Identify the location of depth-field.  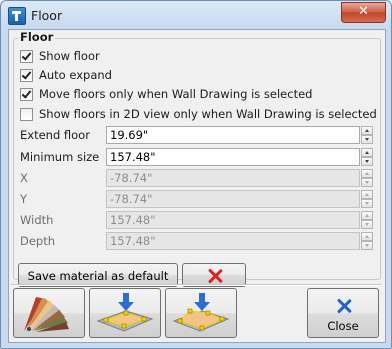
(233, 241).